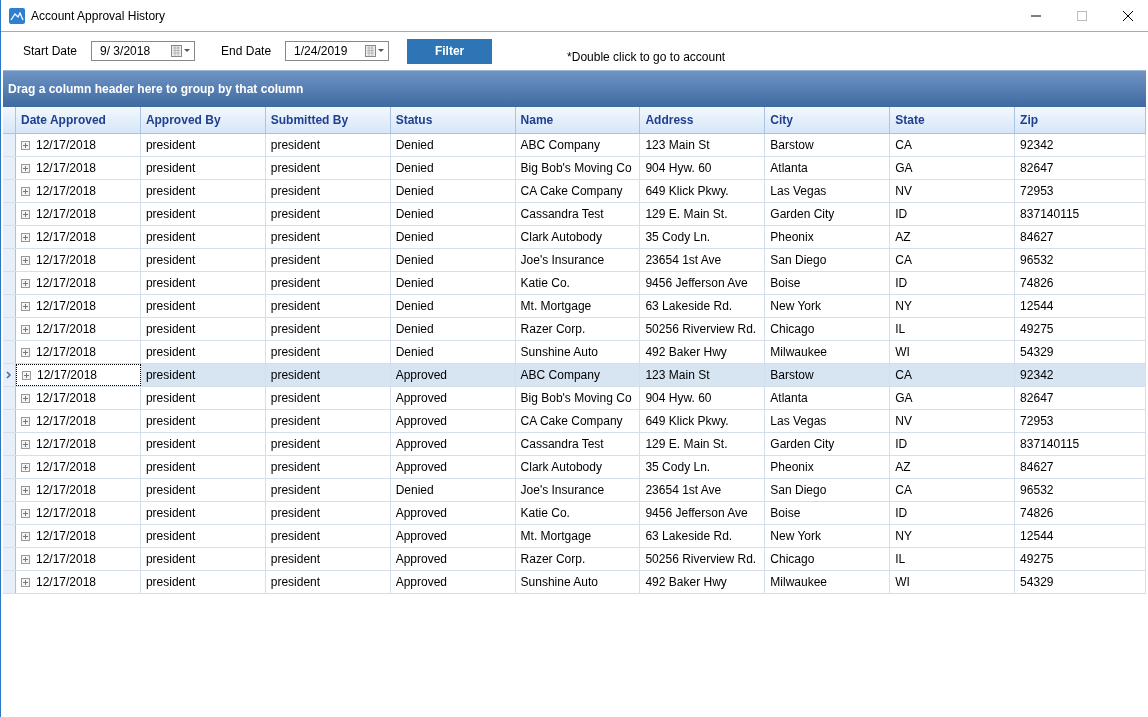 The image size is (1148, 717). What do you see at coordinates (9, 375) in the screenshot?
I see `row-indicator` at bounding box center [9, 375].